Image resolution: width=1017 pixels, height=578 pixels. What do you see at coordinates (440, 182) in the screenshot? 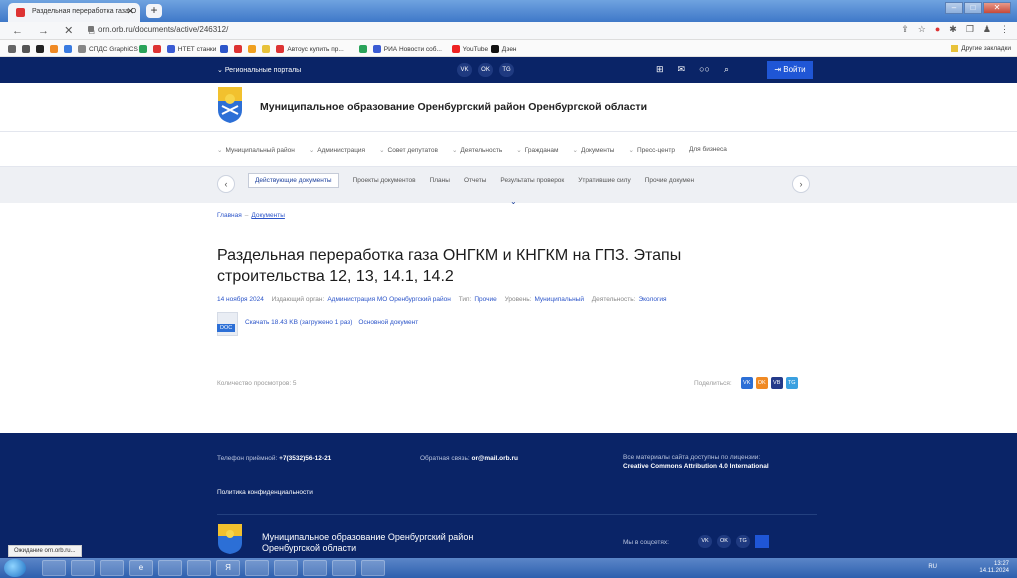
I see `subnav-tab: Планы` at bounding box center [440, 182].